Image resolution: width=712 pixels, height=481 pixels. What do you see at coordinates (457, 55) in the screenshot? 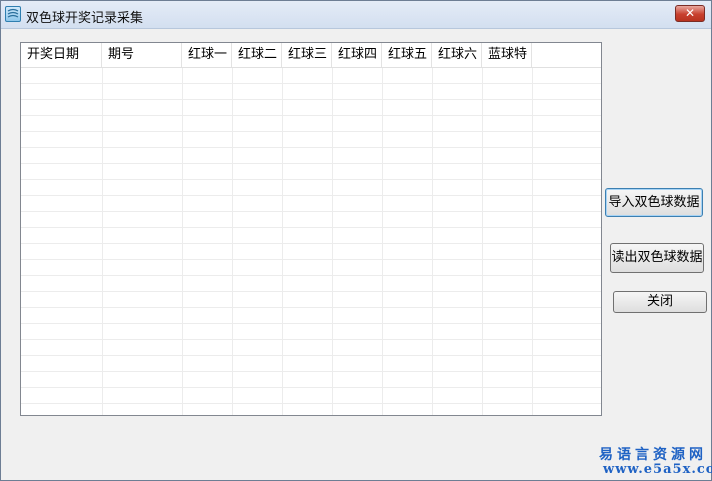
I see `column-header-red-ball-6: 红球六` at bounding box center [457, 55].